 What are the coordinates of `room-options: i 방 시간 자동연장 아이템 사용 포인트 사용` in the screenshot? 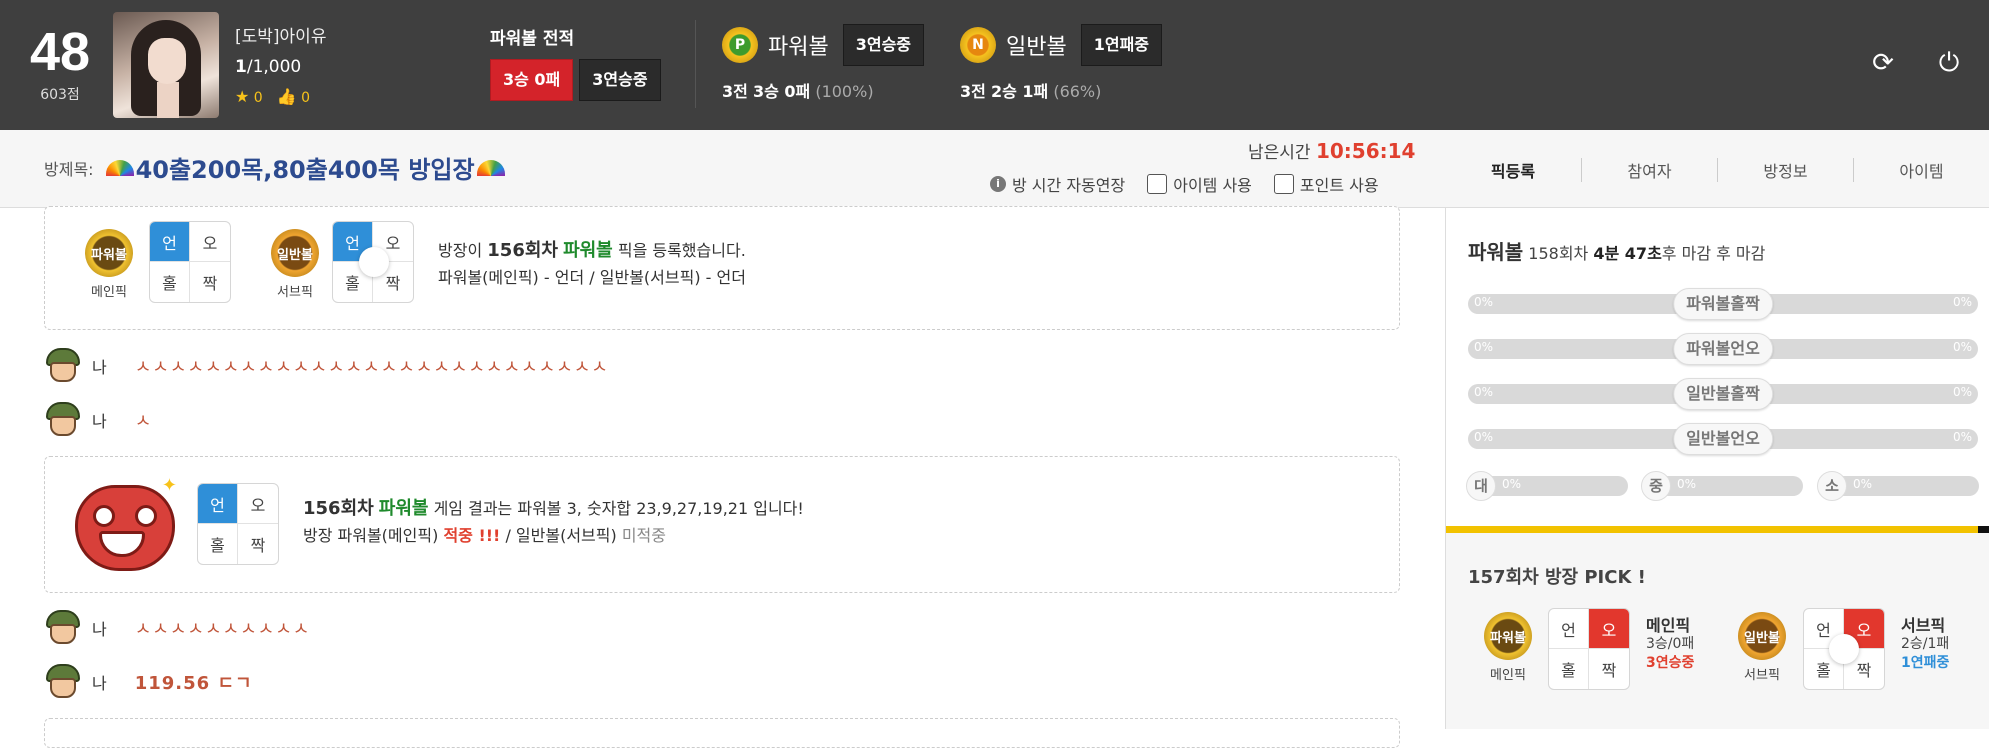 It's located at (1184, 184).